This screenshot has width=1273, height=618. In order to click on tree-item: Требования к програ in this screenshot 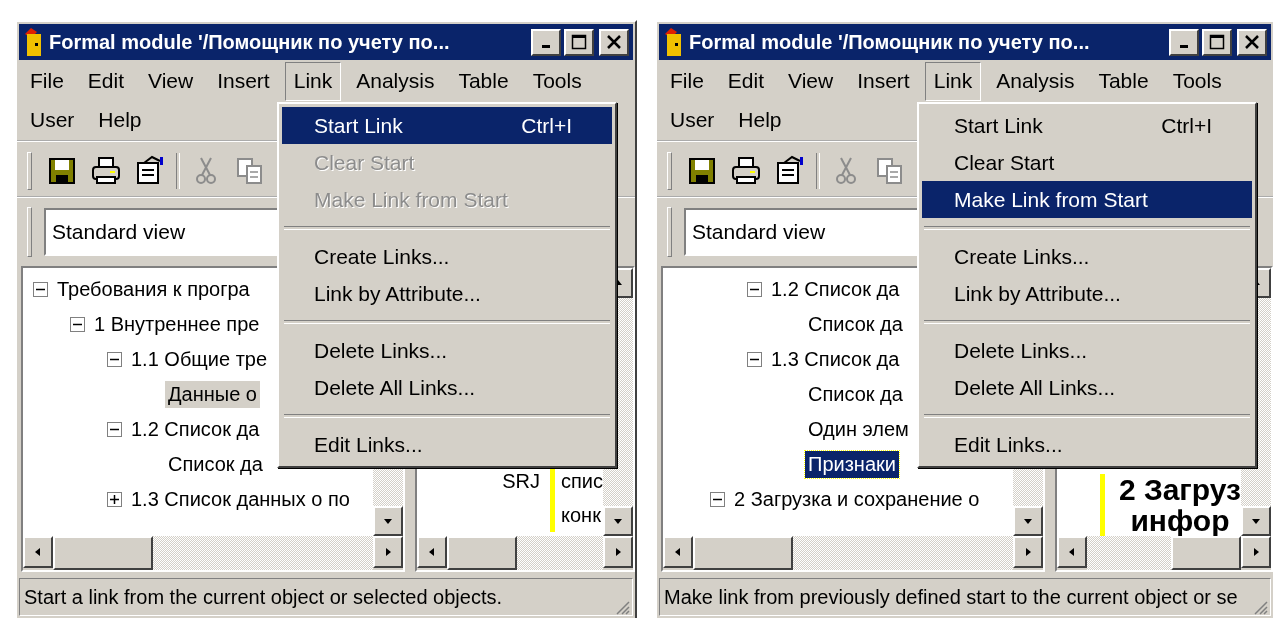, I will do `click(153, 289)`.